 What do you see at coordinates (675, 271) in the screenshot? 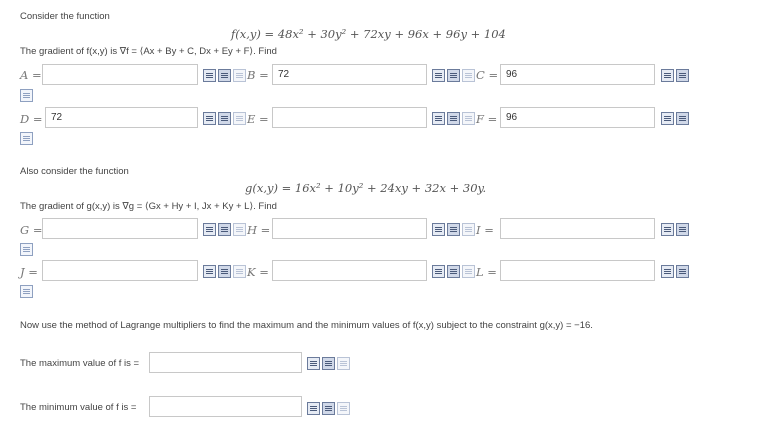
I see `icon-group-l` at bounding box center [675, 271].